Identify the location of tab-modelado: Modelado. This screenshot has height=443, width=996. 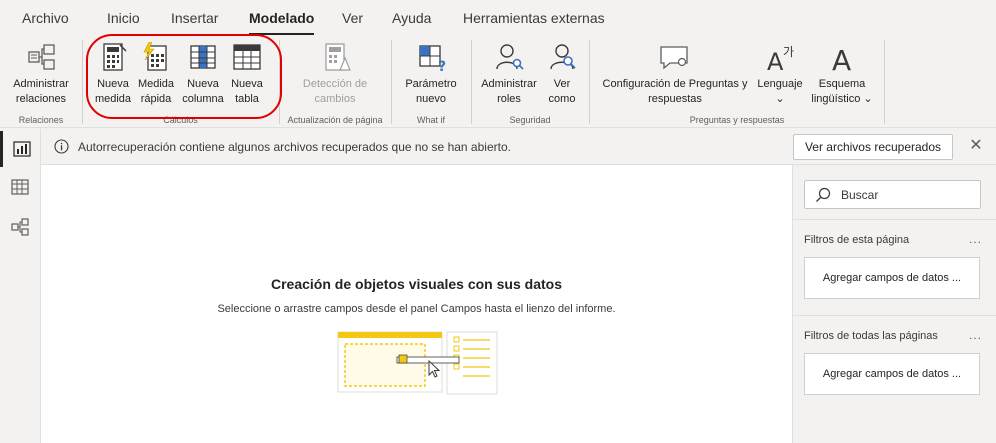
(282, 22).